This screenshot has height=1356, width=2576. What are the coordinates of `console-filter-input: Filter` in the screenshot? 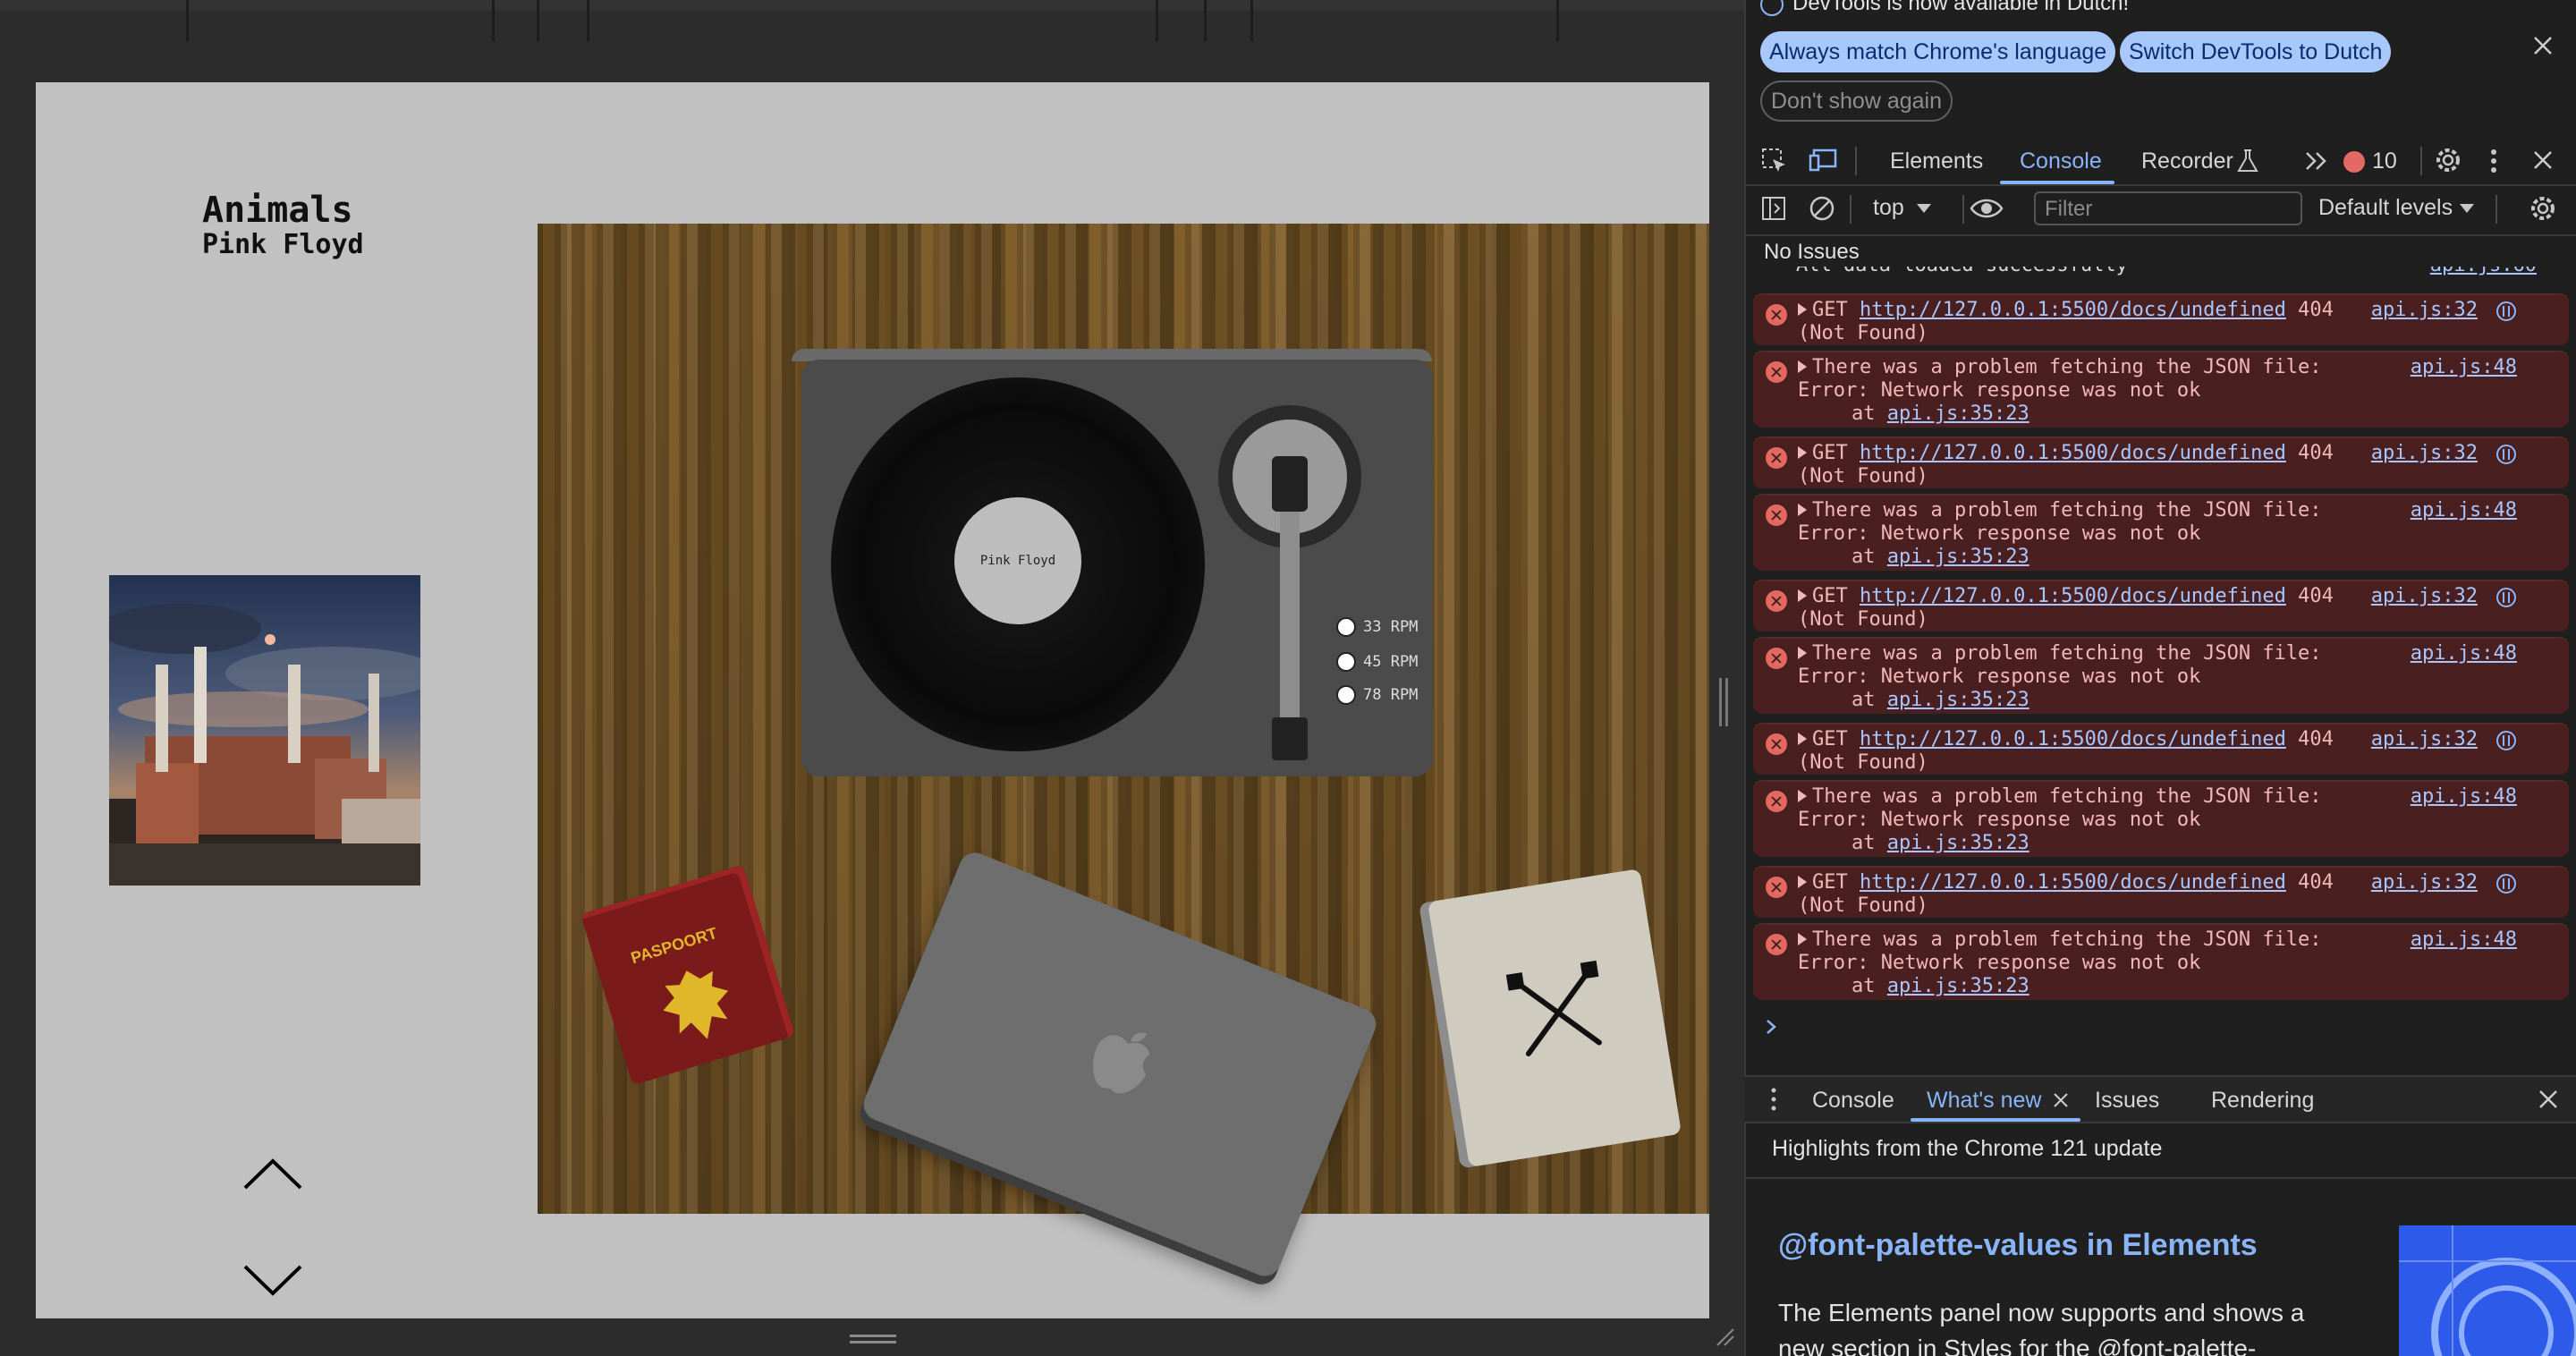 It's located at (2168, 208).